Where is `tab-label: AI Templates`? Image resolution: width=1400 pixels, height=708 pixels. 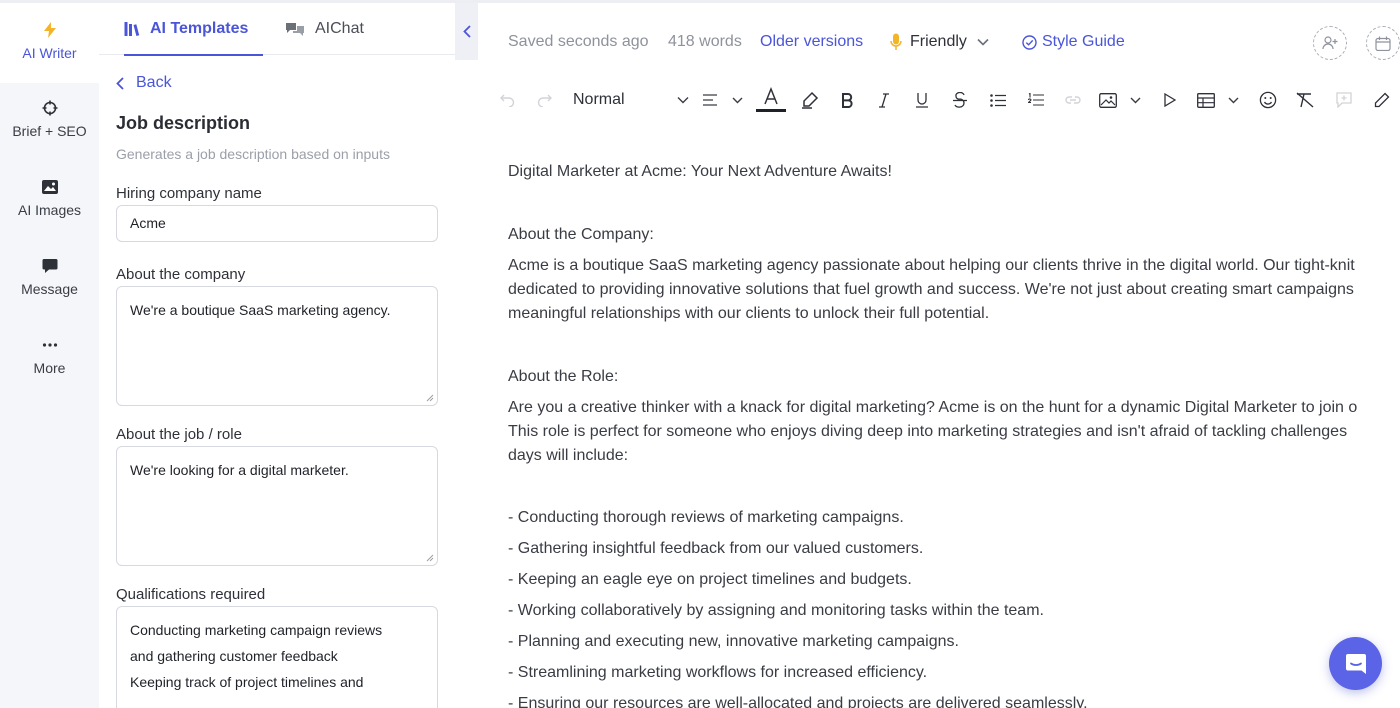
tab-label: AI Templates is located at coordinates (199, 28).